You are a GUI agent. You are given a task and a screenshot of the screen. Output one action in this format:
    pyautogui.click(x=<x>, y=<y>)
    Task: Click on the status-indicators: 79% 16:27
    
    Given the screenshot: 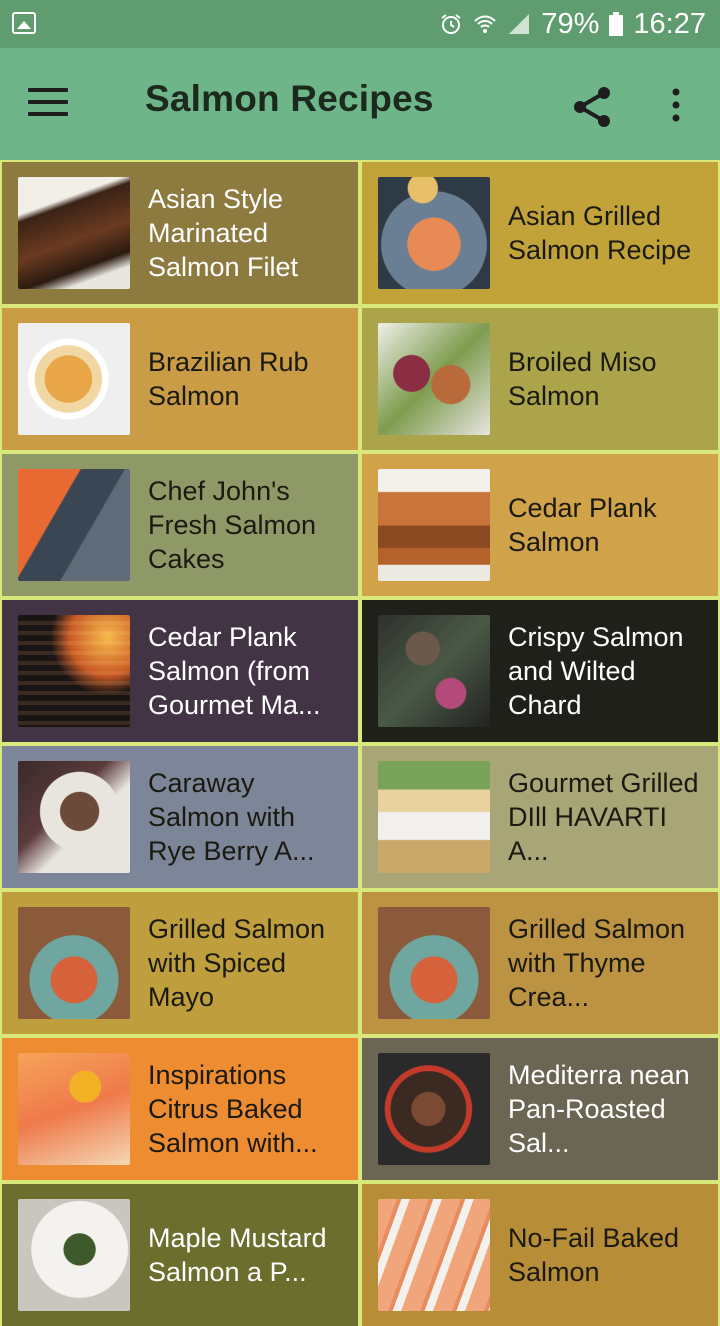 What is the action you would take?
    pyautogui.click(x=572, y=24)
    